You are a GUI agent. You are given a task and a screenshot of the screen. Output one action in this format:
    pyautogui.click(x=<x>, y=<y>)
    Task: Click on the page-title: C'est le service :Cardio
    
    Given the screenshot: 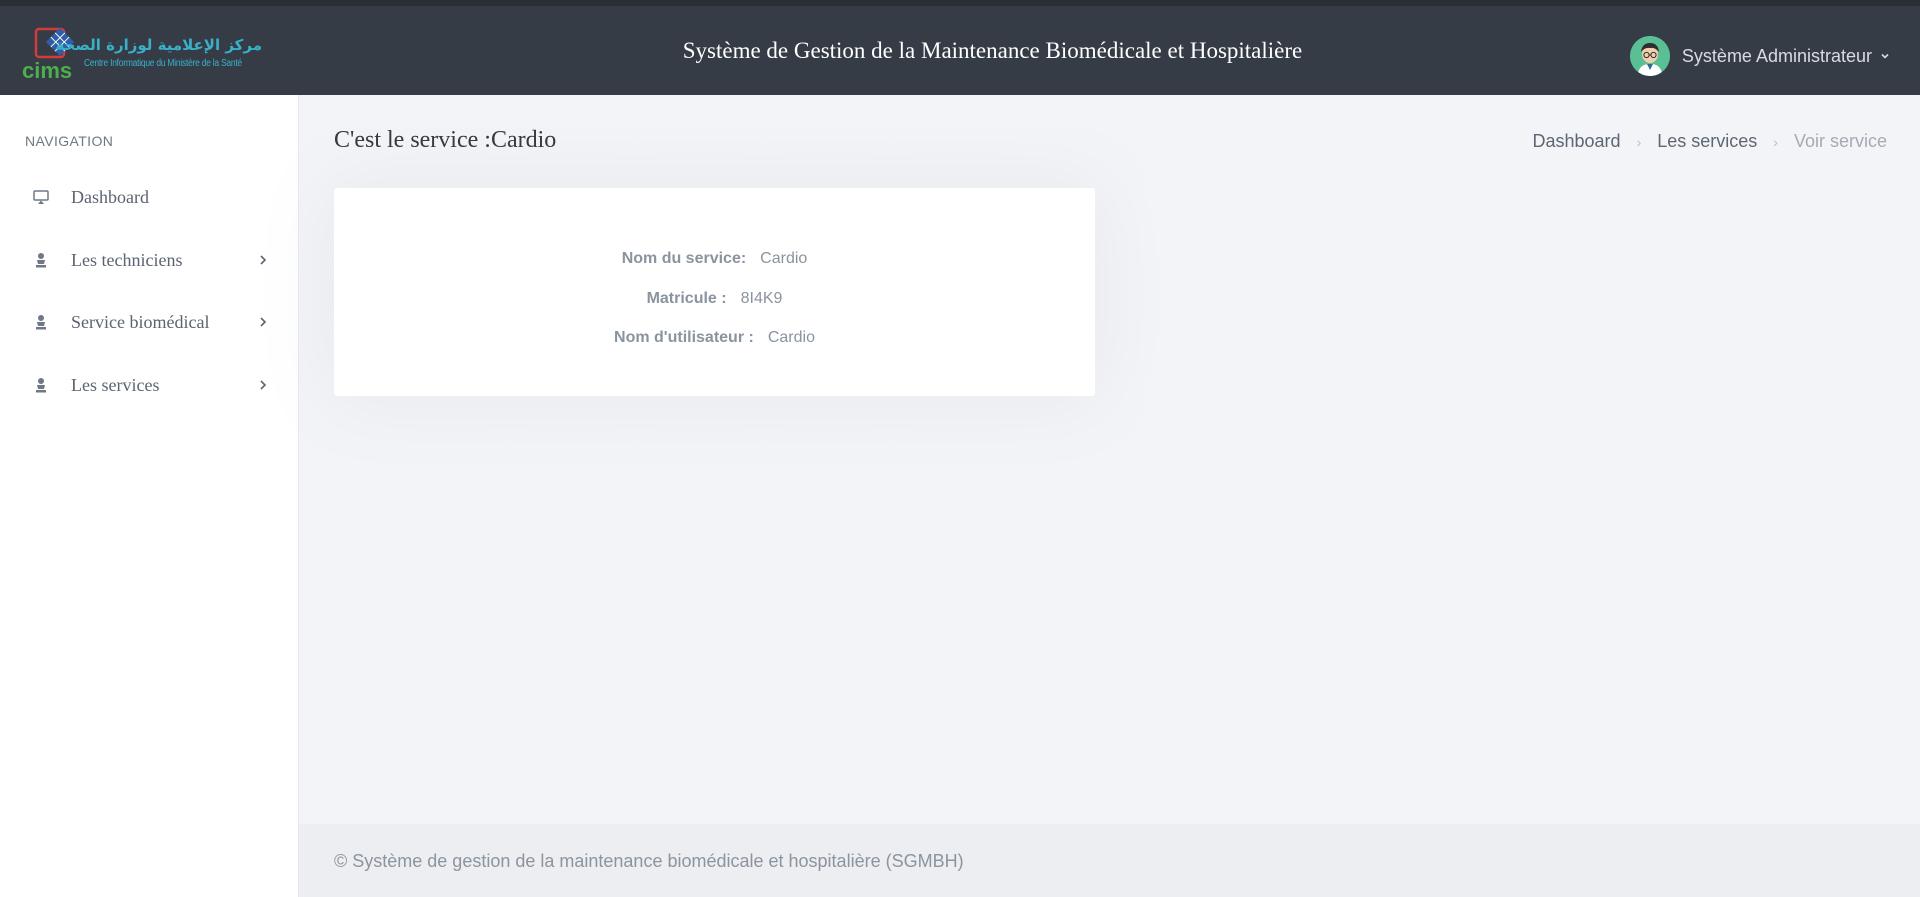 What is the action you would take?
    pyautogui.click(x=445, y=140)
    